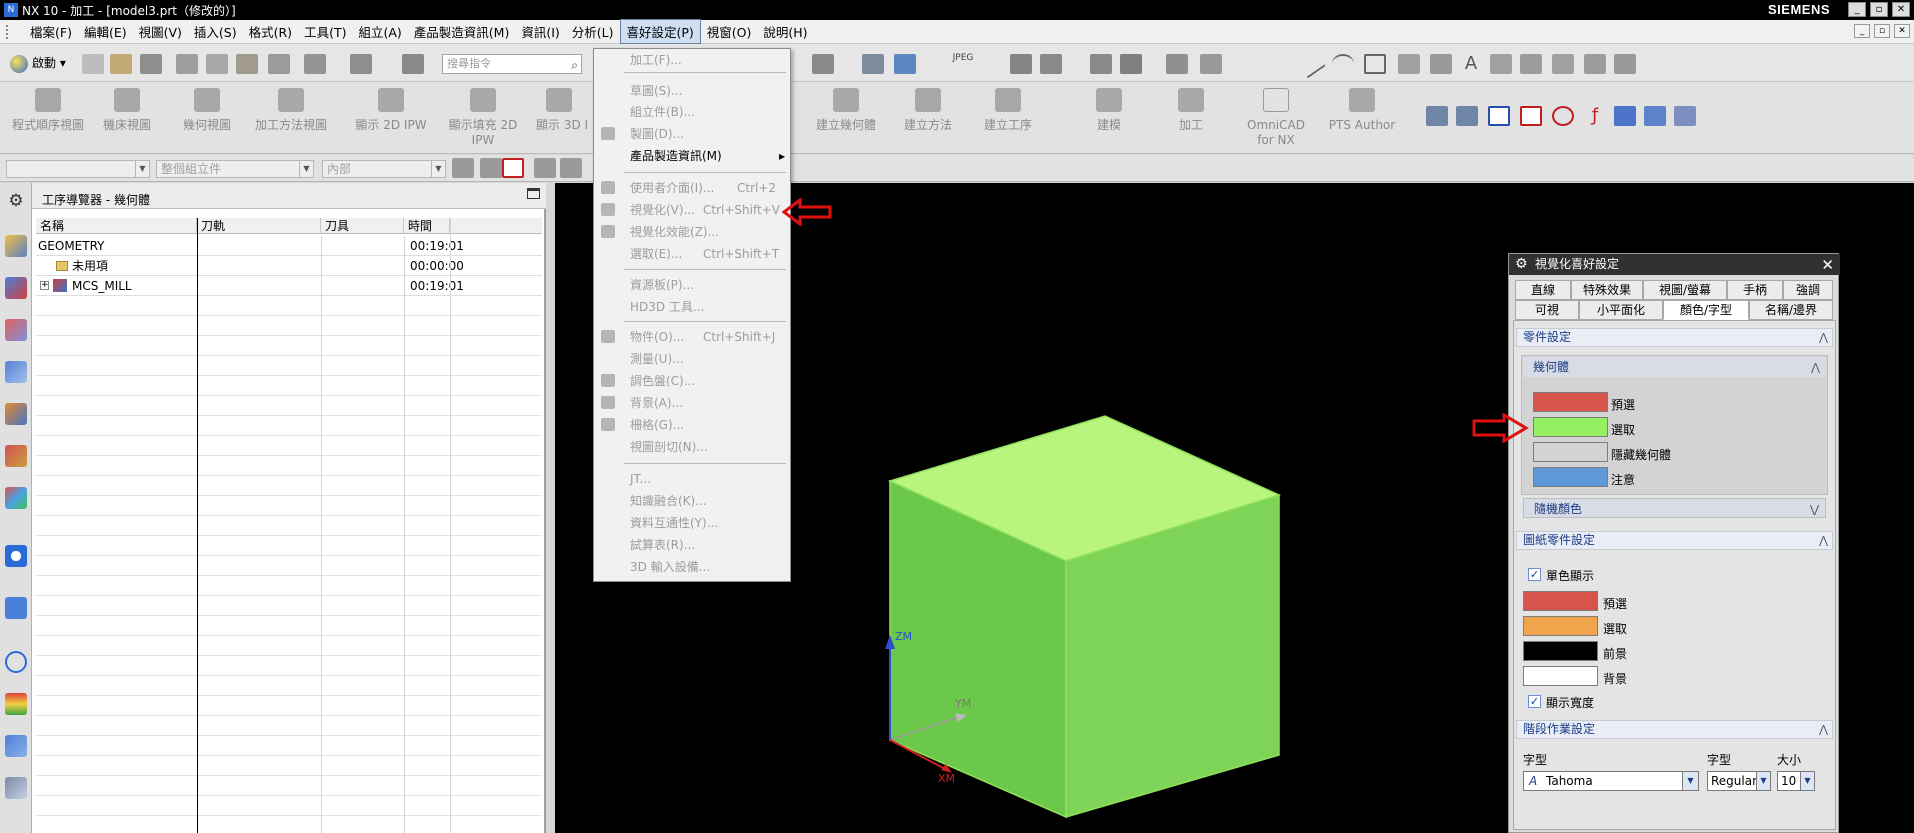 Image resolution: width=1914 pixels, height=833 pixels. What do you see at coordinates (207, 110) in the screenshot?
I see `geometry-view-button: 幾何視圖` at bounding box center [207, 110].